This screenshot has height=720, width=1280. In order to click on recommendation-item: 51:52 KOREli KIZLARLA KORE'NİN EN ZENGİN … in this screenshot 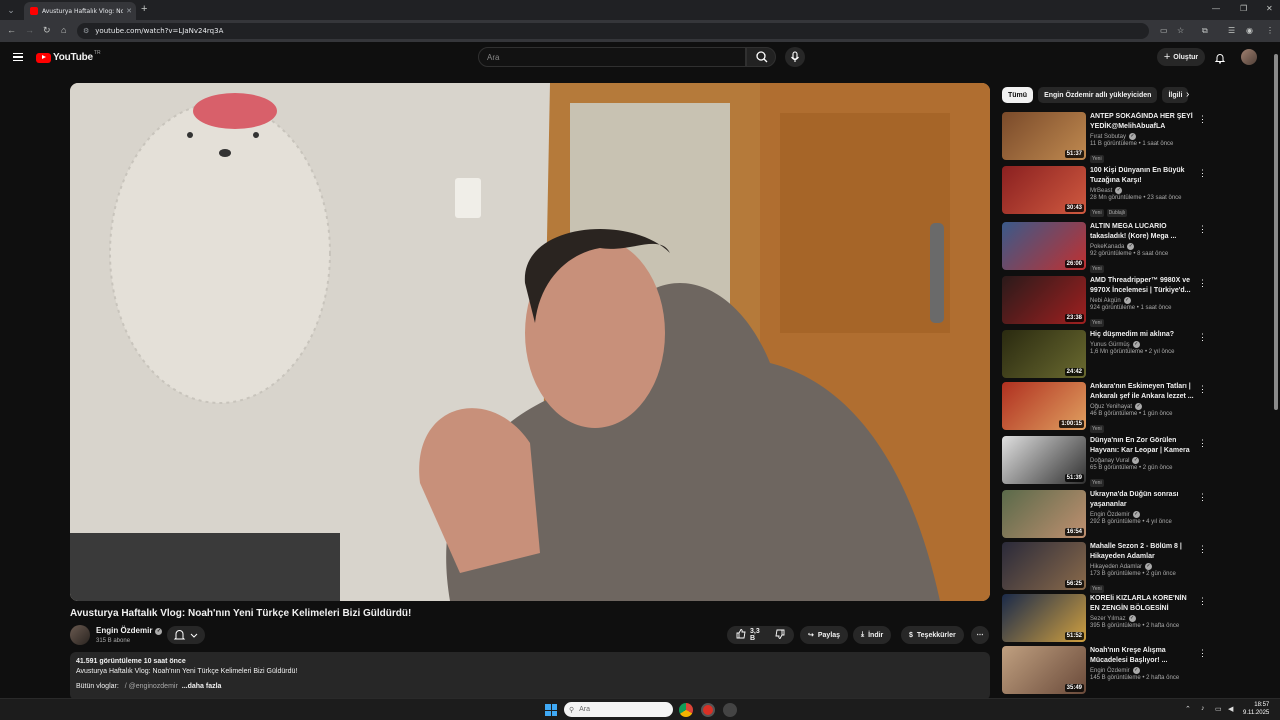, I will do `click(1104, 619)`.